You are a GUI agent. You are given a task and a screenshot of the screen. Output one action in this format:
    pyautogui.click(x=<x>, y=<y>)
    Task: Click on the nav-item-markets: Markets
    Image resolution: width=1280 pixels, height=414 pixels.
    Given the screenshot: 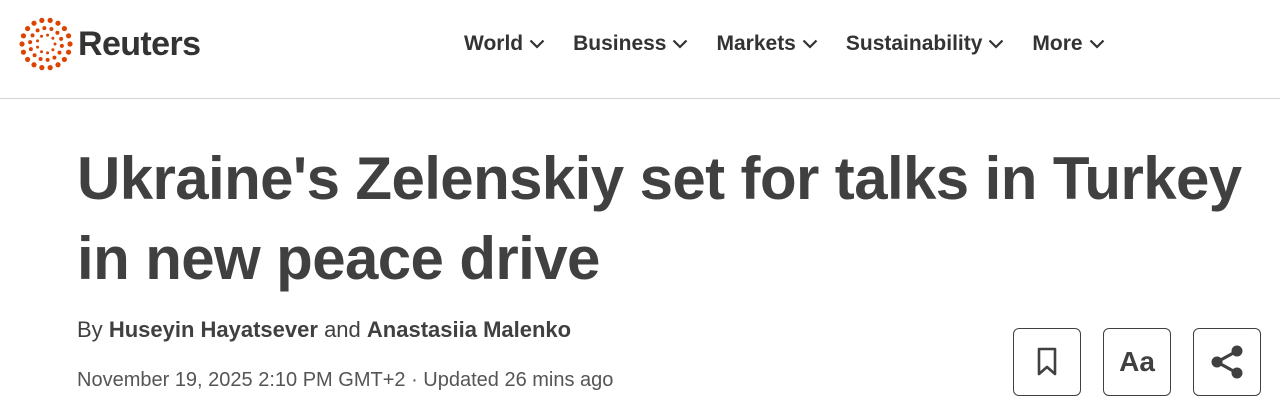 What is the action you would take?
    pyautogui.click(x=767, y=44)
    